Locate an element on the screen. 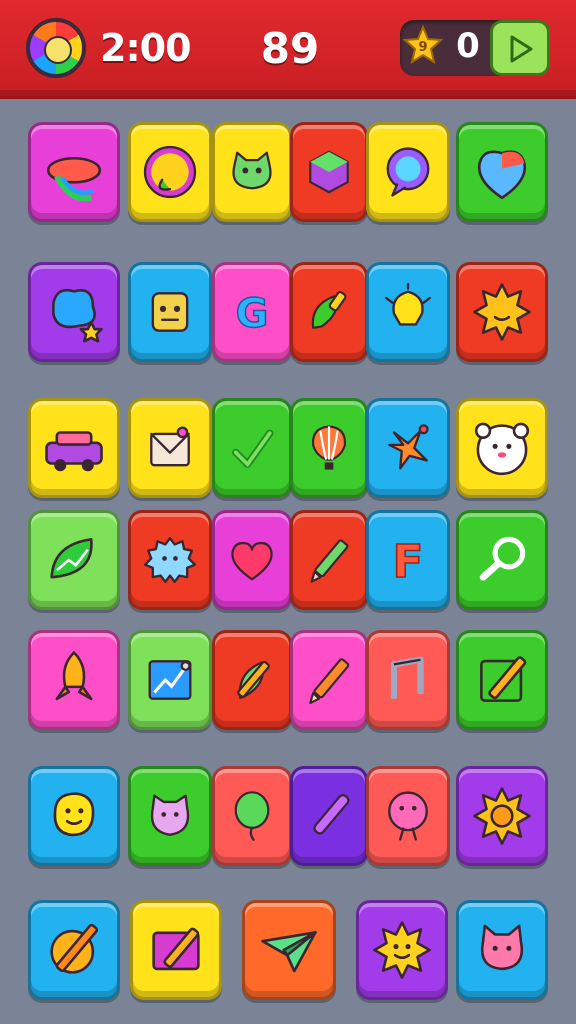 The image size is (576, 1024). tile-star-wand is located at coordinates (408, 448).